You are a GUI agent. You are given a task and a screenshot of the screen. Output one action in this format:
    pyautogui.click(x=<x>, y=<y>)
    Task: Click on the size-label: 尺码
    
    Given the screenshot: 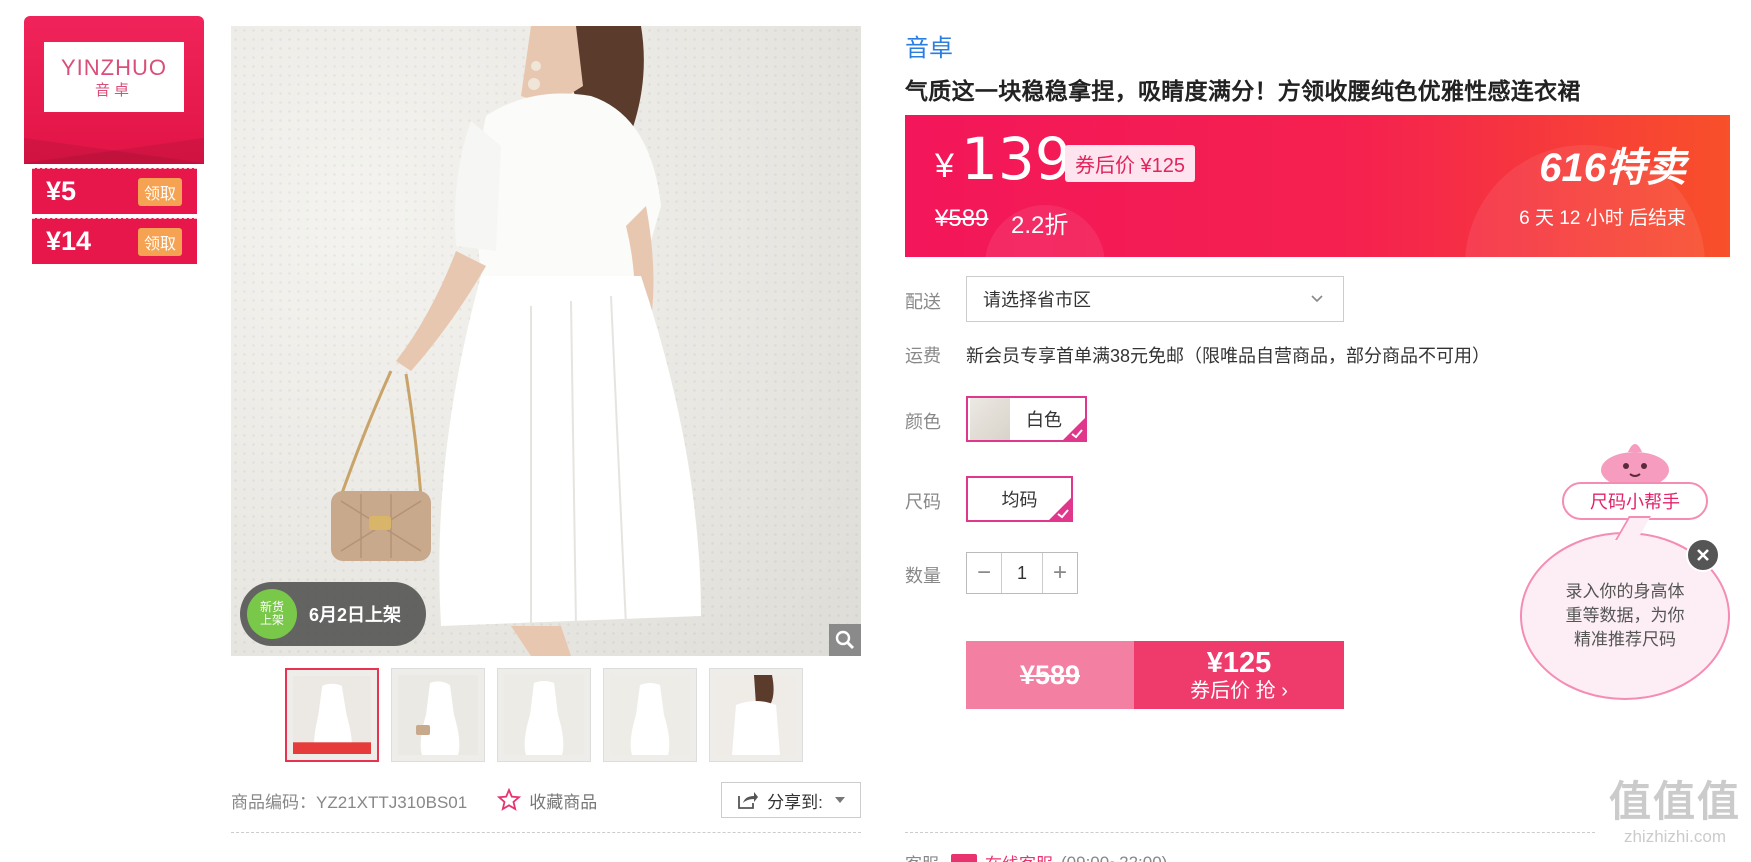 What is the action you would take?
    pyautogui.click(x=923, y=502)
    